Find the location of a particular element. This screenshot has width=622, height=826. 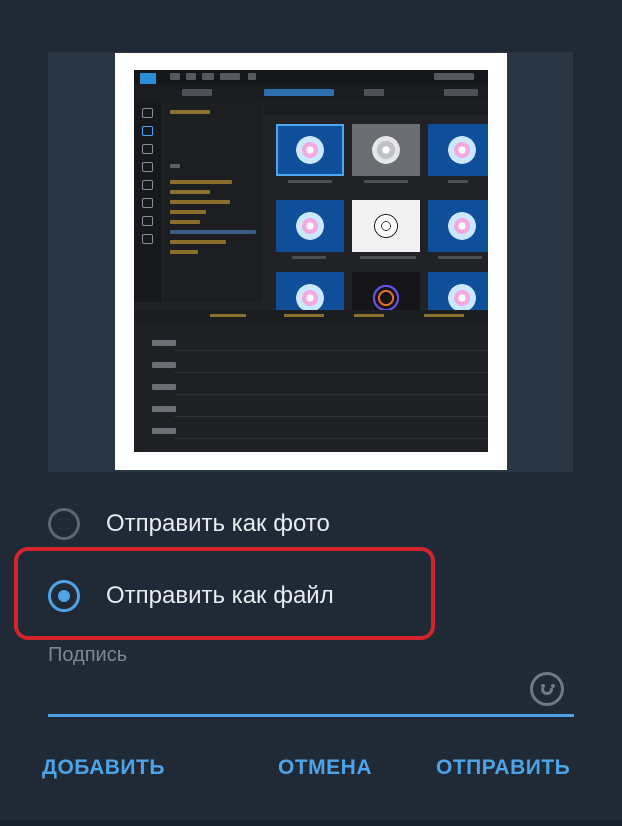

effects-thumbnail-grid is located at coordinates (379, 222).